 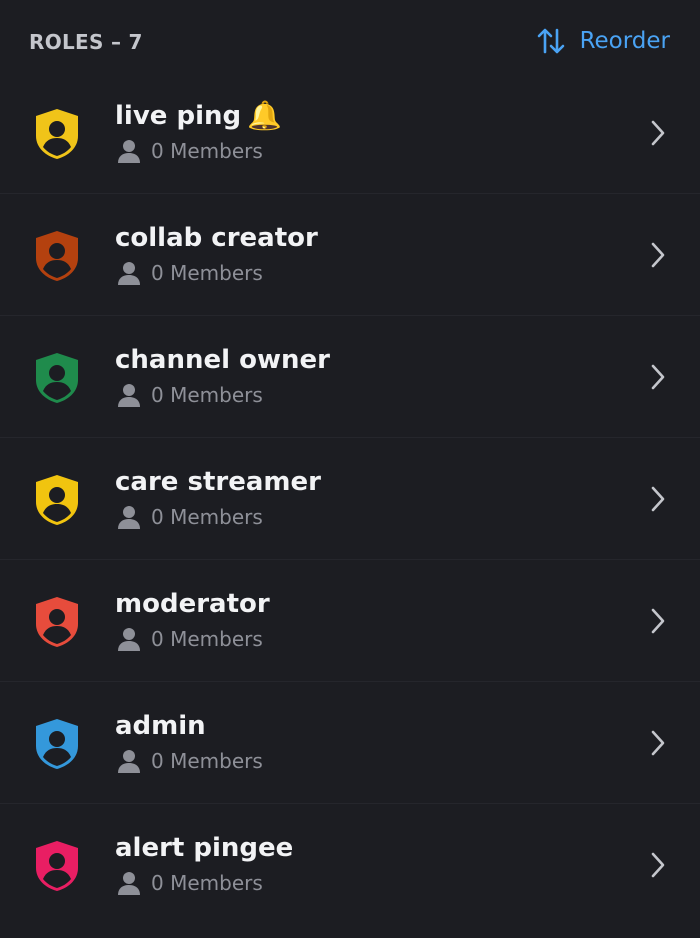 I want to click on role-name-text: collab creator, so click(x=216, y=238).